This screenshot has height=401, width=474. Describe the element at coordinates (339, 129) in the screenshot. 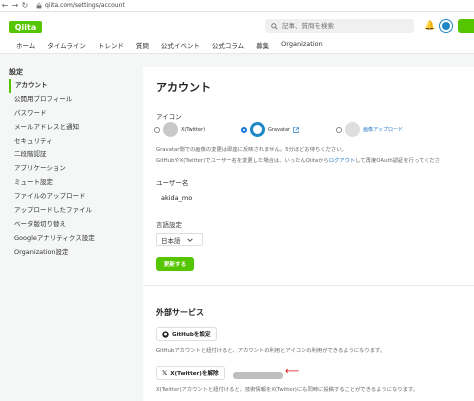

I see `icon-radio-upload` at that location.